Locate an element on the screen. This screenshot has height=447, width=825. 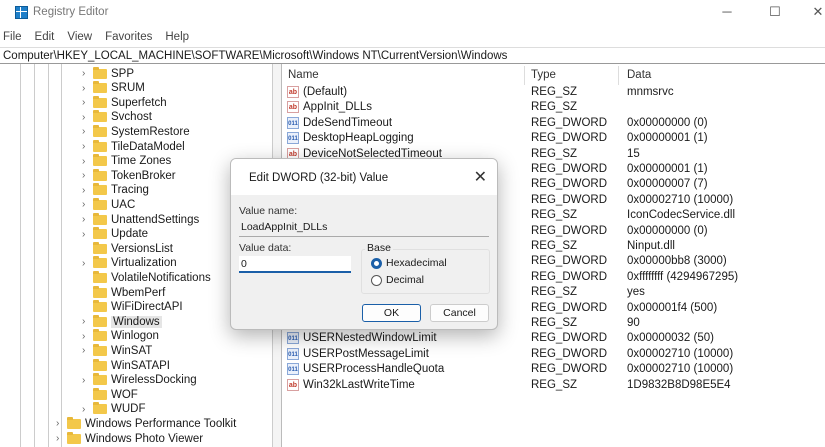
list-row: 011 DdeSendTimeout REG_DWORD 0x00000000 (0) is located at coordinates (554, 124).